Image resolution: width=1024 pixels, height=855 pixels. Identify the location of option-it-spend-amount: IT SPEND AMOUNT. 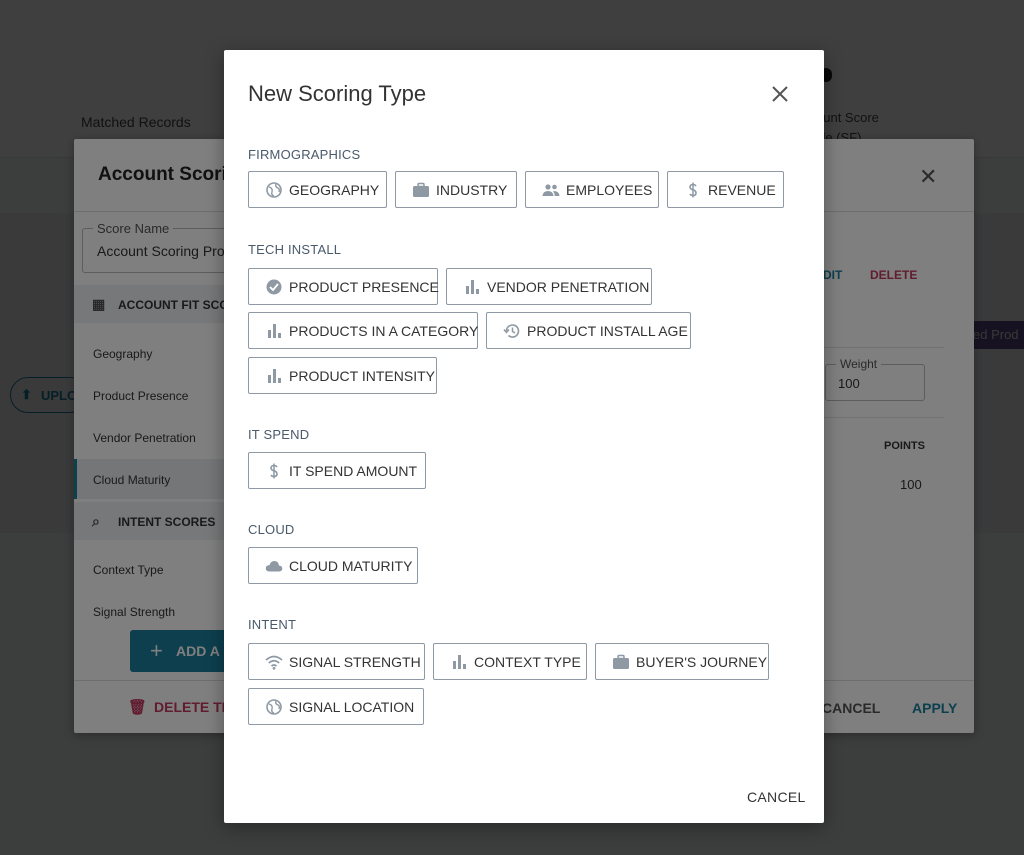
(337, 470).